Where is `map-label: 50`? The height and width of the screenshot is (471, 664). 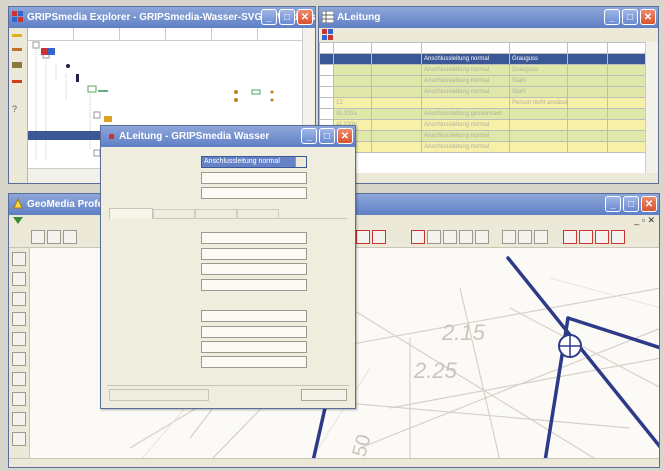 map-label: 50 is located at coordinates (362, 445).